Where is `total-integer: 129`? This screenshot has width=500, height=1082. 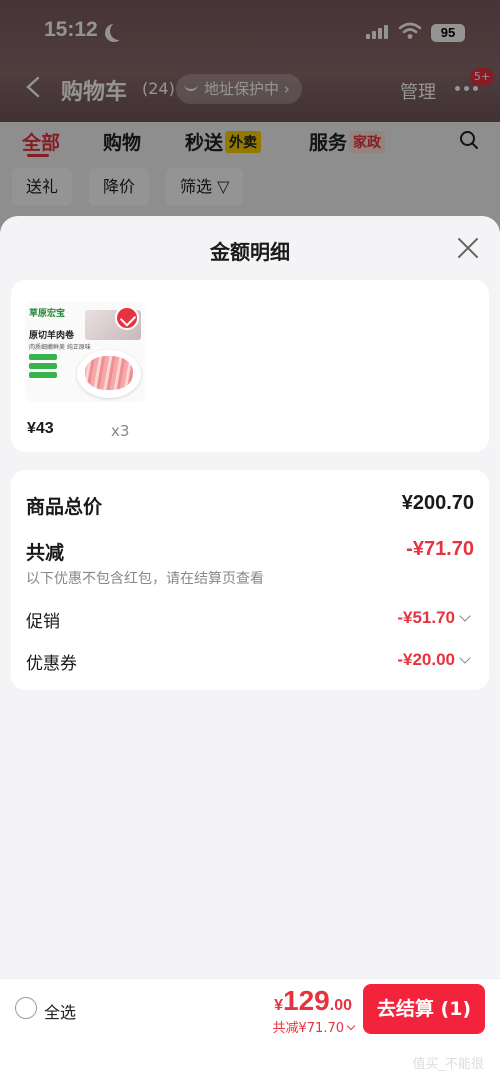 total-integer: 129 is located at coordinates (306, 1000).